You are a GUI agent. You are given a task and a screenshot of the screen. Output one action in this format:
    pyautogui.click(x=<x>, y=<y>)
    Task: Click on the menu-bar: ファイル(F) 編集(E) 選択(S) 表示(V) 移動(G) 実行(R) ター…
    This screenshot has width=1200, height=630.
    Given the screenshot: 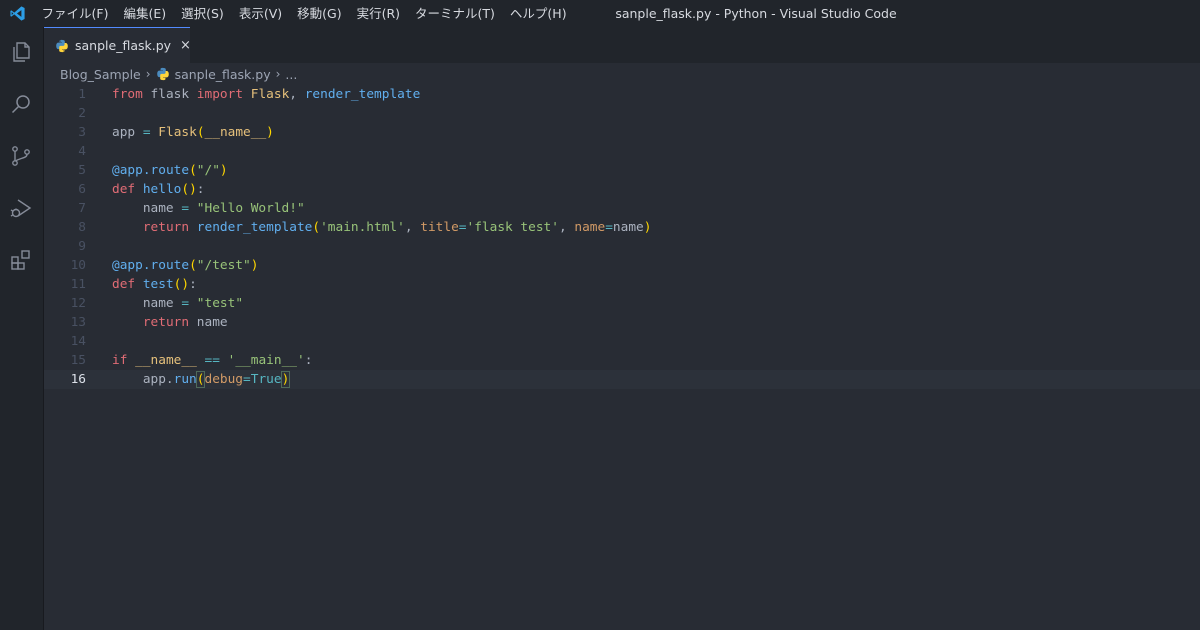 What is the action you would take?
    pyautogui.click(x=304, y=13)
    